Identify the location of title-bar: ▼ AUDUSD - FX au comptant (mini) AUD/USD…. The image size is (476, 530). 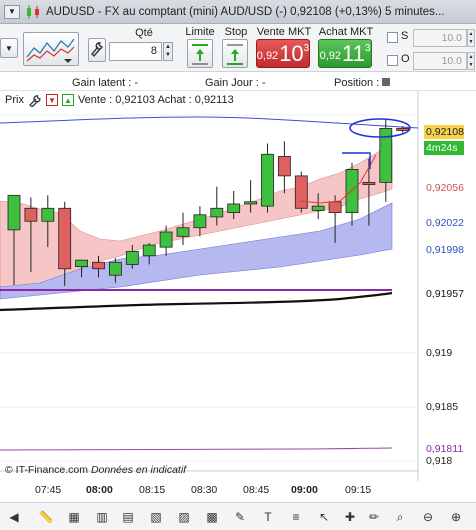
(238, 12).